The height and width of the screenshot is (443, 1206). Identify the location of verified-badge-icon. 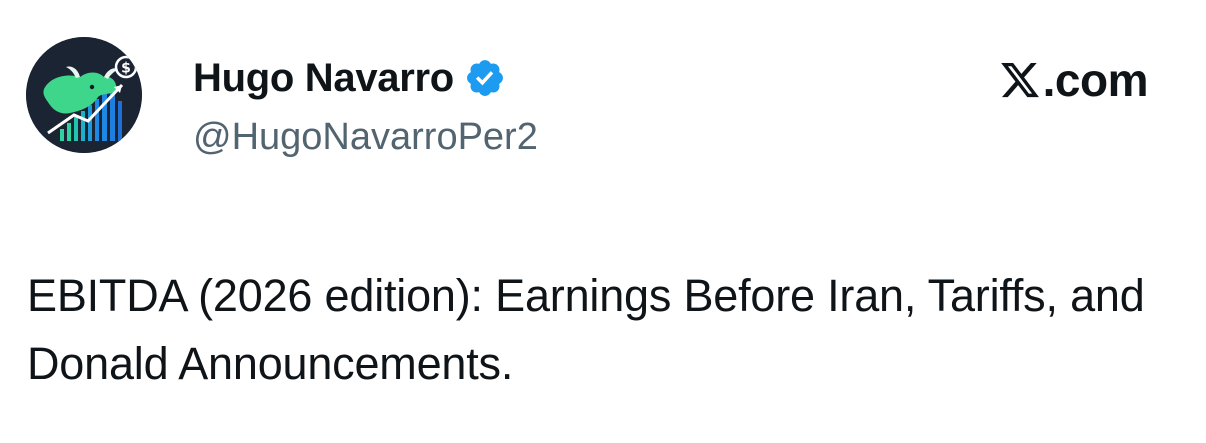
(485, 78).